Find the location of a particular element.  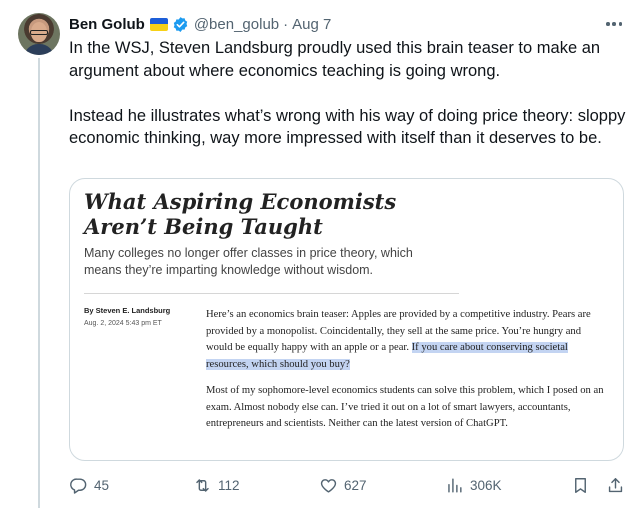

share-icon is located at coordinates (615, 484).